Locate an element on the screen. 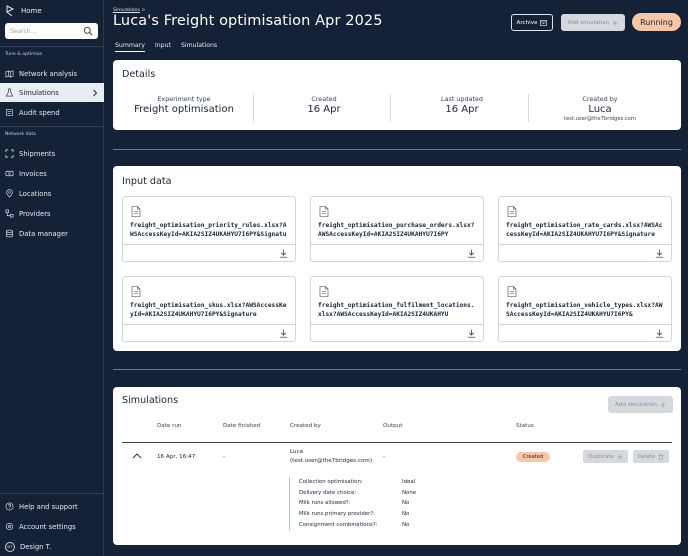 This screenshot has height=556, width=688. last-updated-label: Last updated is located at coordinates (462, 99).